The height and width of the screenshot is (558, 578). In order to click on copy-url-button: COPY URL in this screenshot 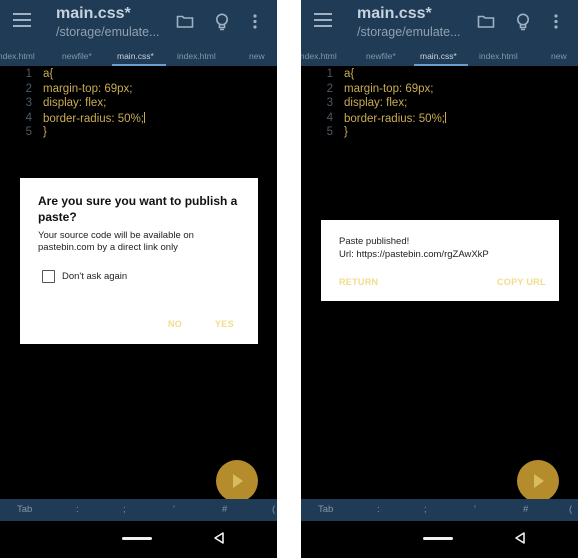, I will do `click(521, 282)`.